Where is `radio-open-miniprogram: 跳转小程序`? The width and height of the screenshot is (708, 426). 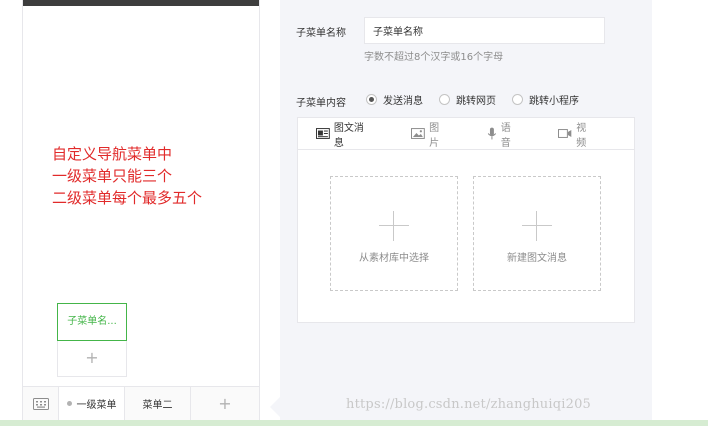 radio-open-miniprogram: 跳转小程序 is located at coordinates (545, 99).